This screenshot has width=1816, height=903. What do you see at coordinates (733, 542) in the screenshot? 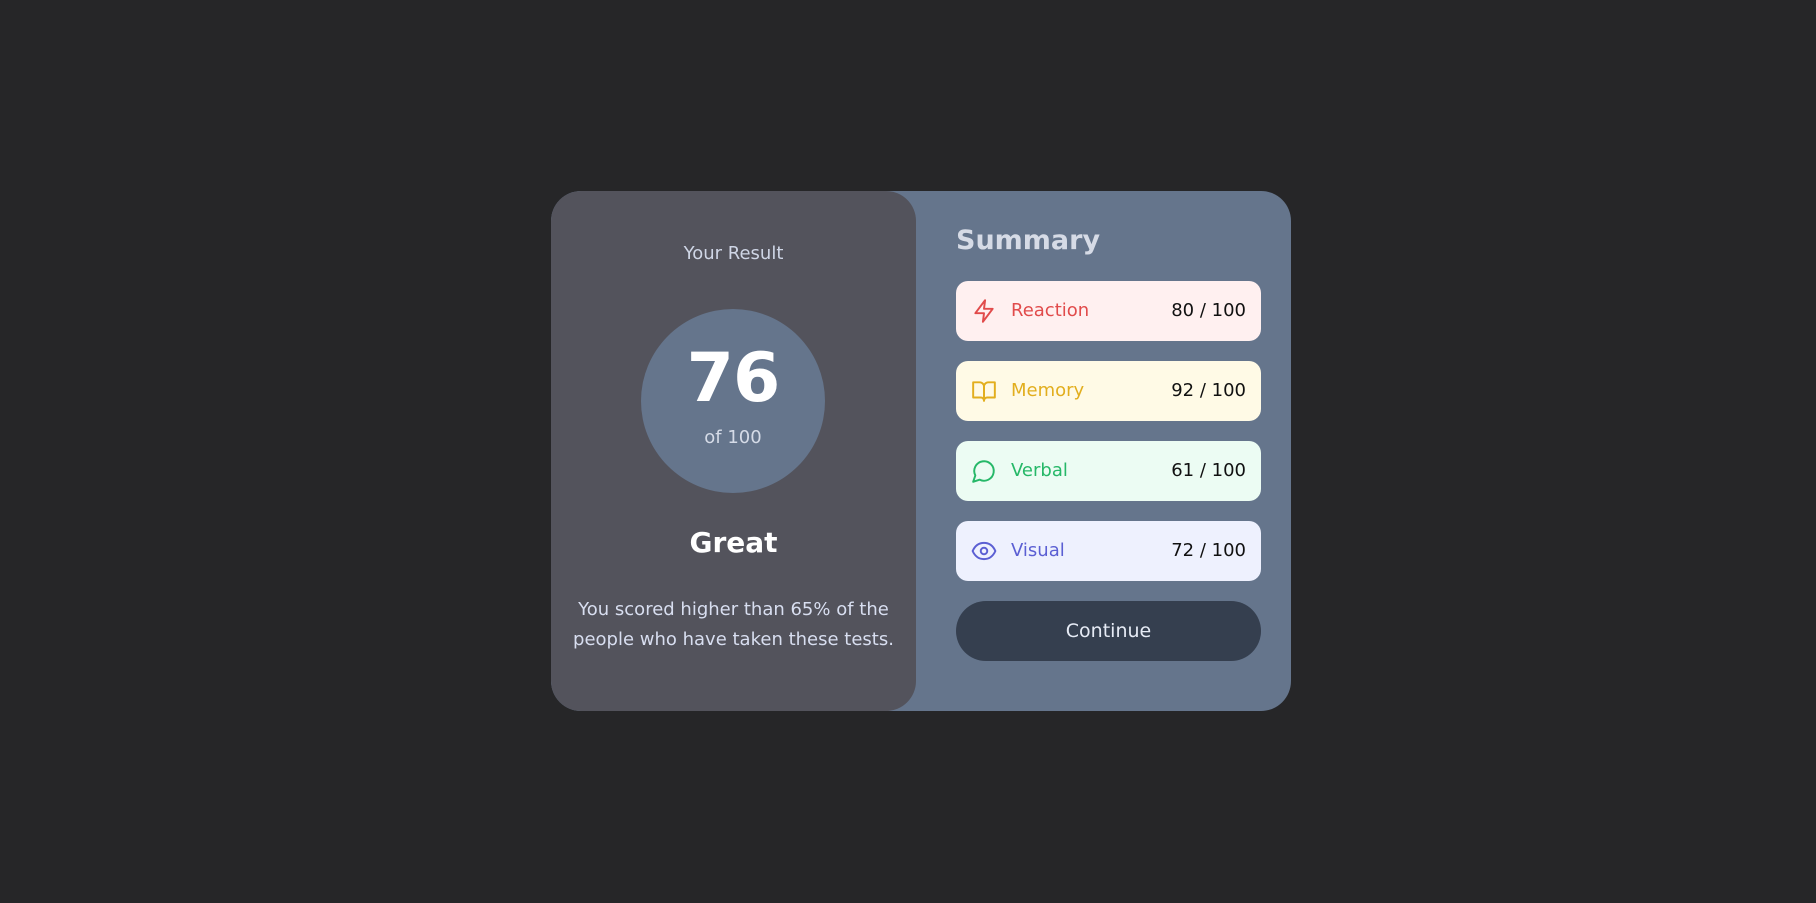
I see `rating-label: Great` at bounding box center [733, 542].